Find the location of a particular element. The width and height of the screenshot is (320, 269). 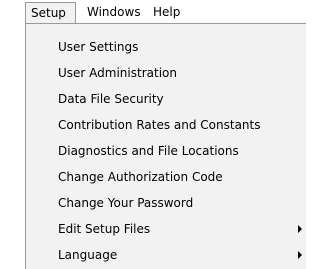

menu-setup-label: Setup is located at coordinates (48, 13).